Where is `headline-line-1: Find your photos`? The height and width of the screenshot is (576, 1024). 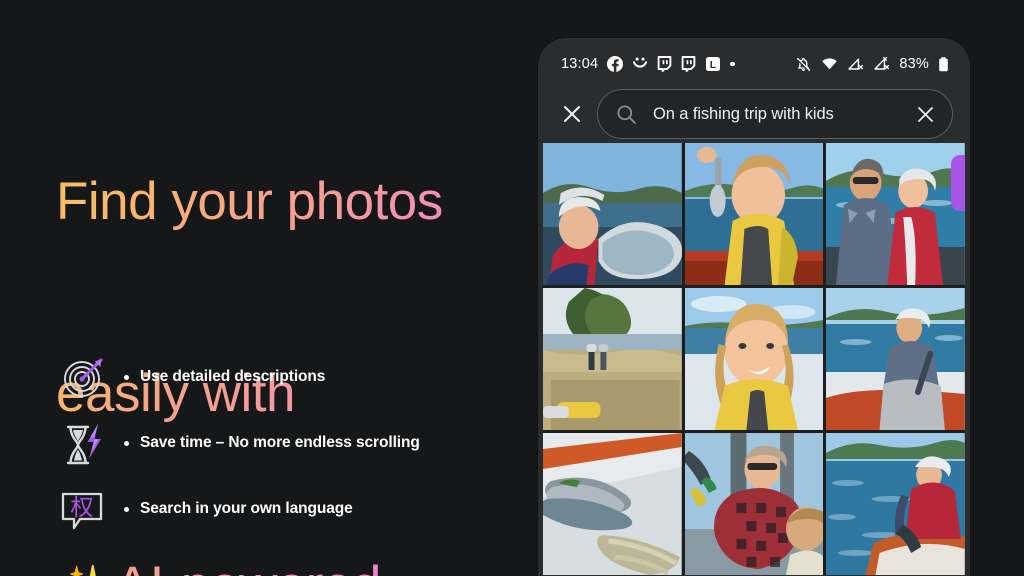
headline-line-1: Find your photos is located at coordinates (249, 201).